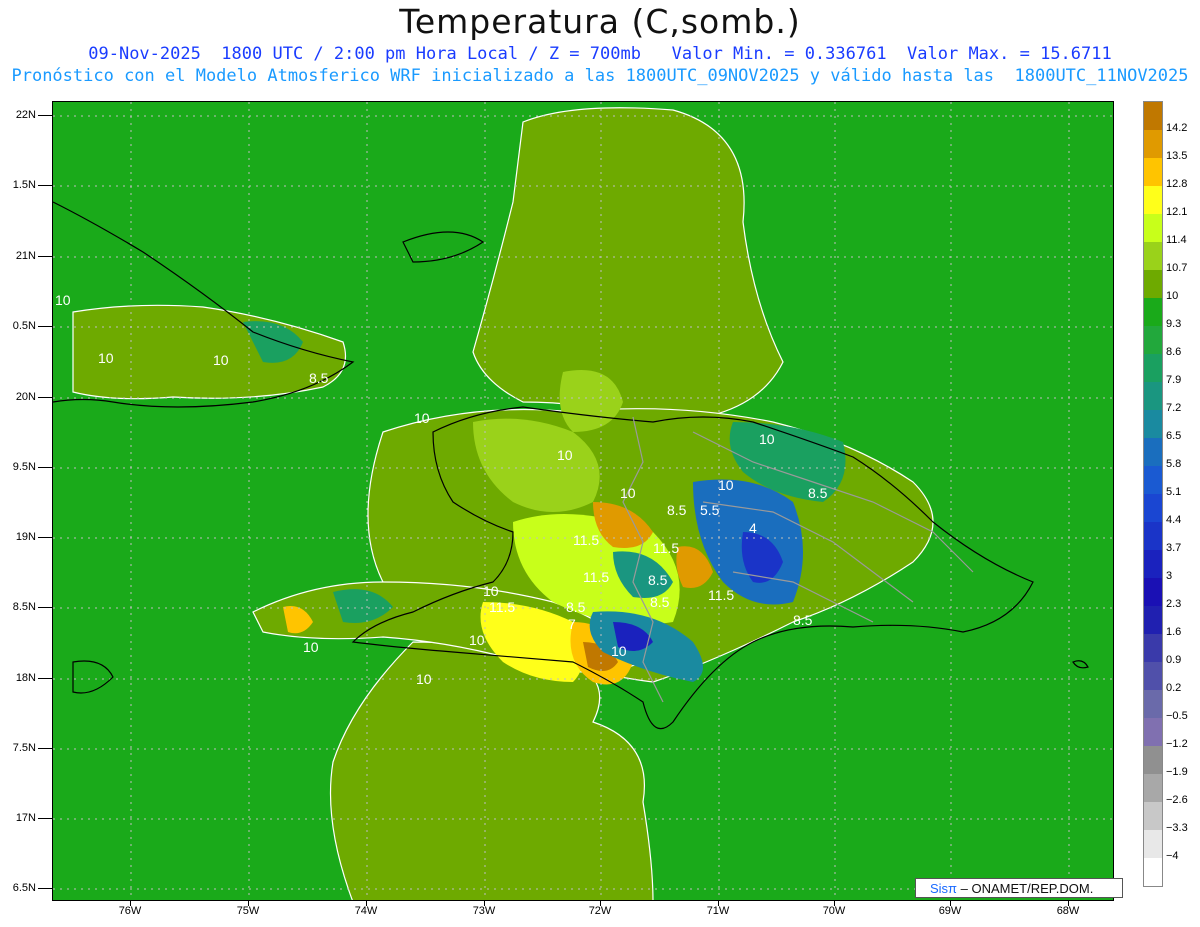  What do you see at coordinates (1174, 660) in the screenshot?
I see `colorbar-label: 0.9` at bounding box center [1174, 660].